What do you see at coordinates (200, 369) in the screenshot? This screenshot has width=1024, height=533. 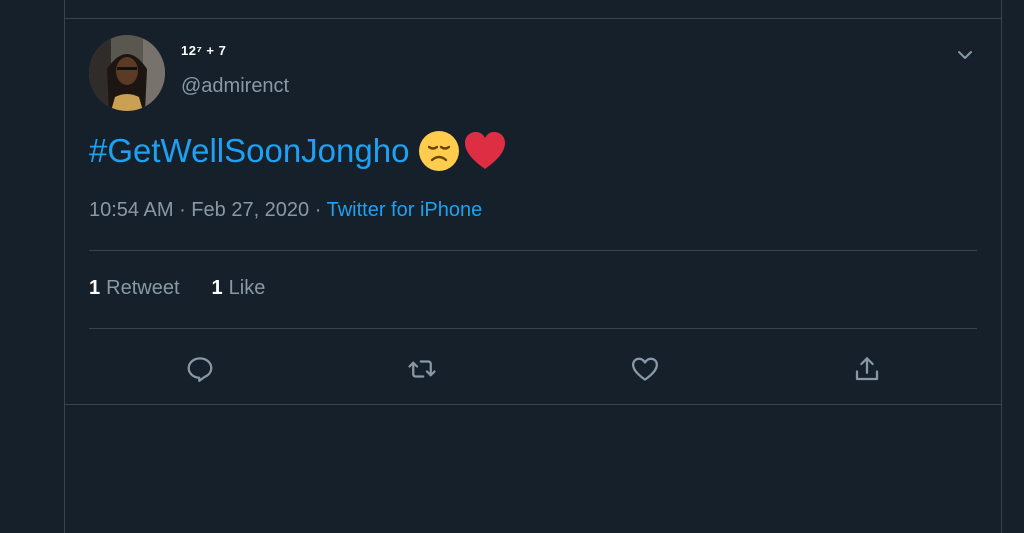 I see `reply-icon` at bounding box center [200, 369].